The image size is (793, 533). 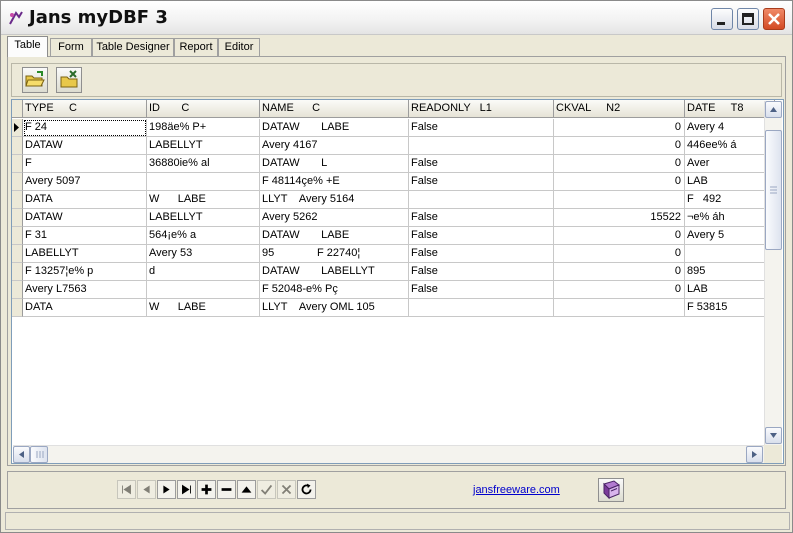 I want to click on table-cell: F, so click(x=85, y=164).